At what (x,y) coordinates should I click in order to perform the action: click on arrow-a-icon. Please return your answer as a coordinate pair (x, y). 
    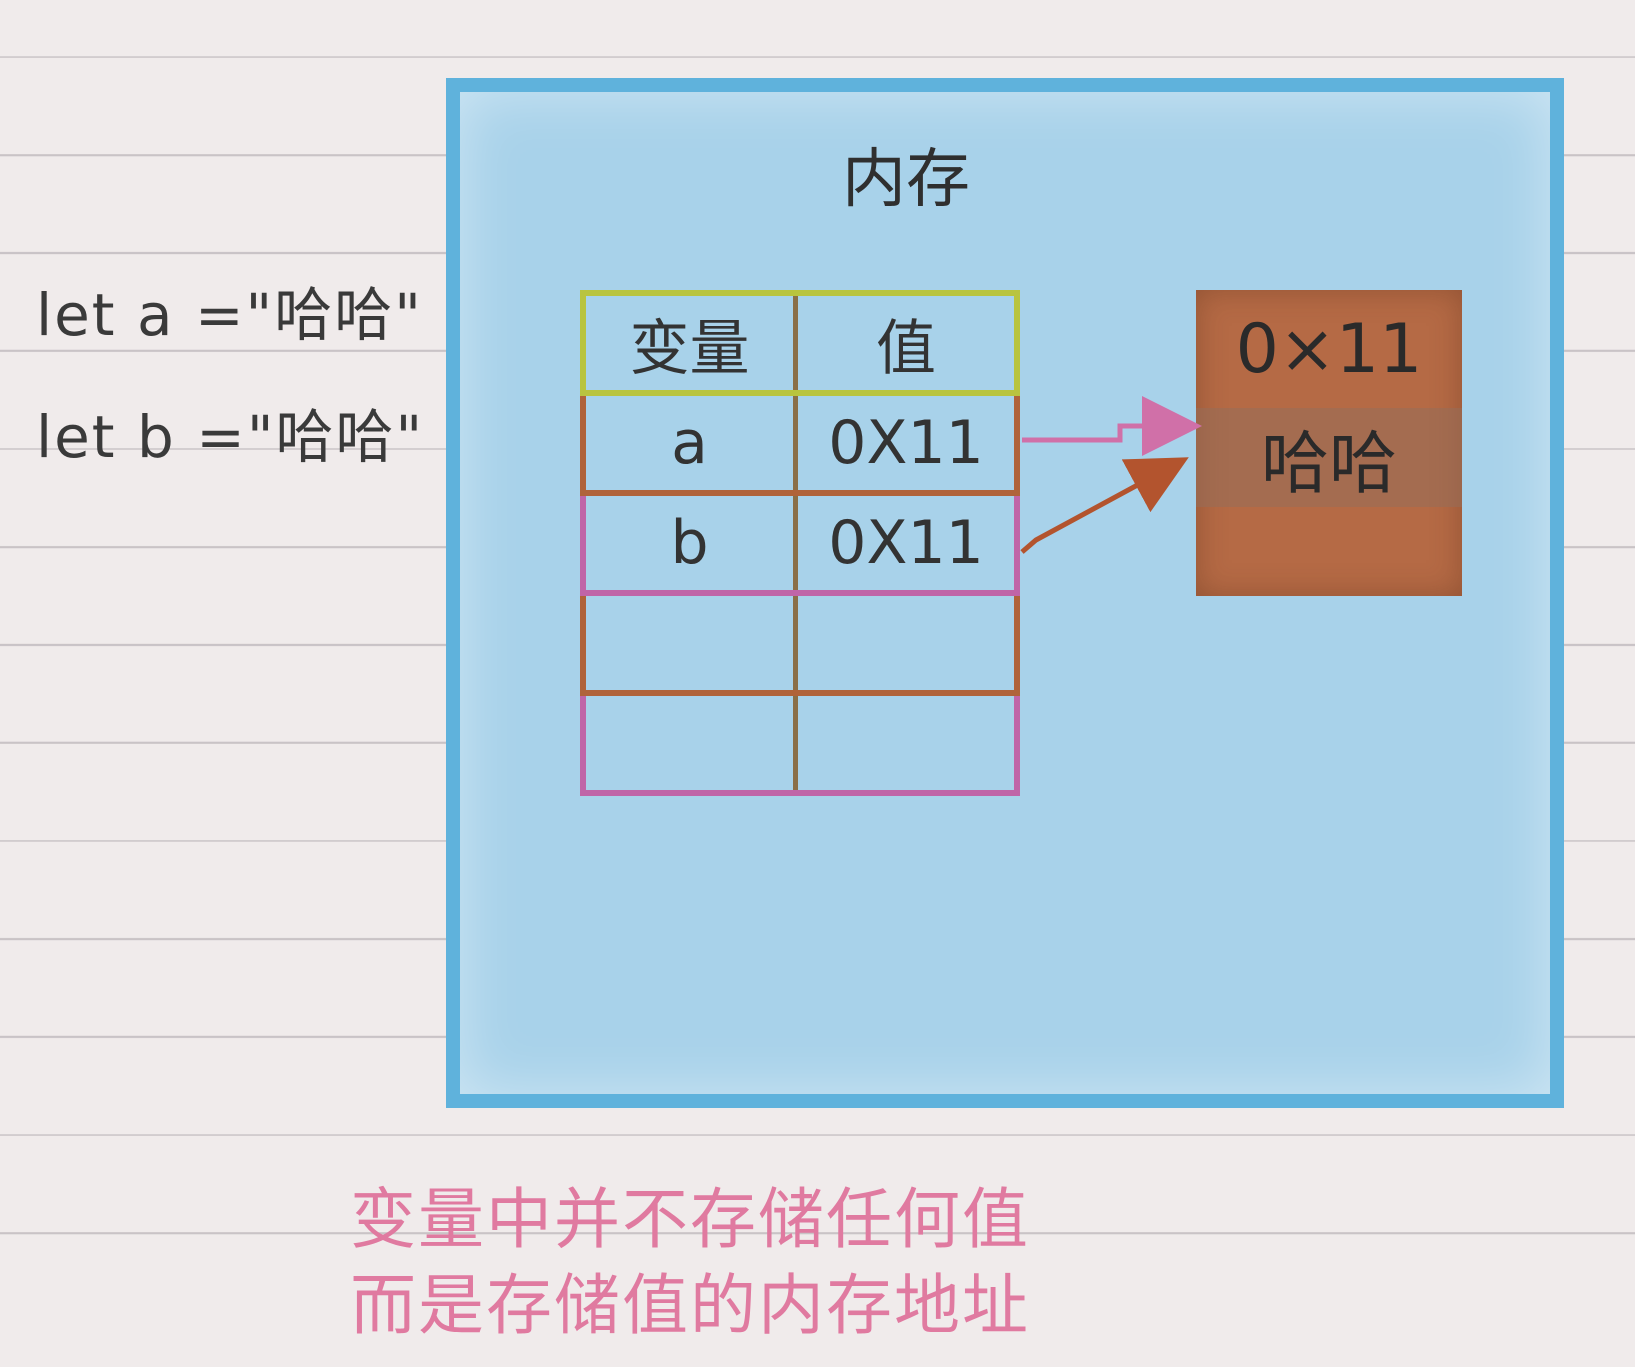
    Looking at the image, I should click on (1112, 426).